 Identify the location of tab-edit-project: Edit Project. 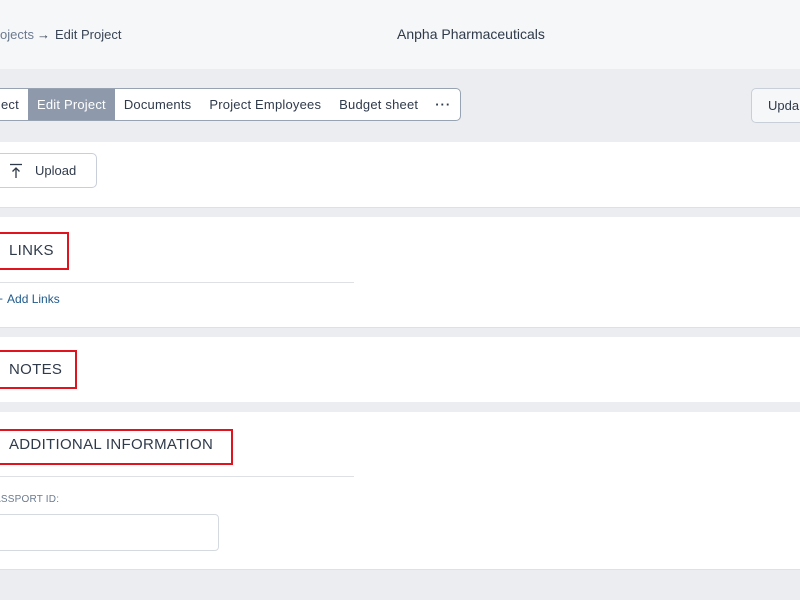
(71, 104).